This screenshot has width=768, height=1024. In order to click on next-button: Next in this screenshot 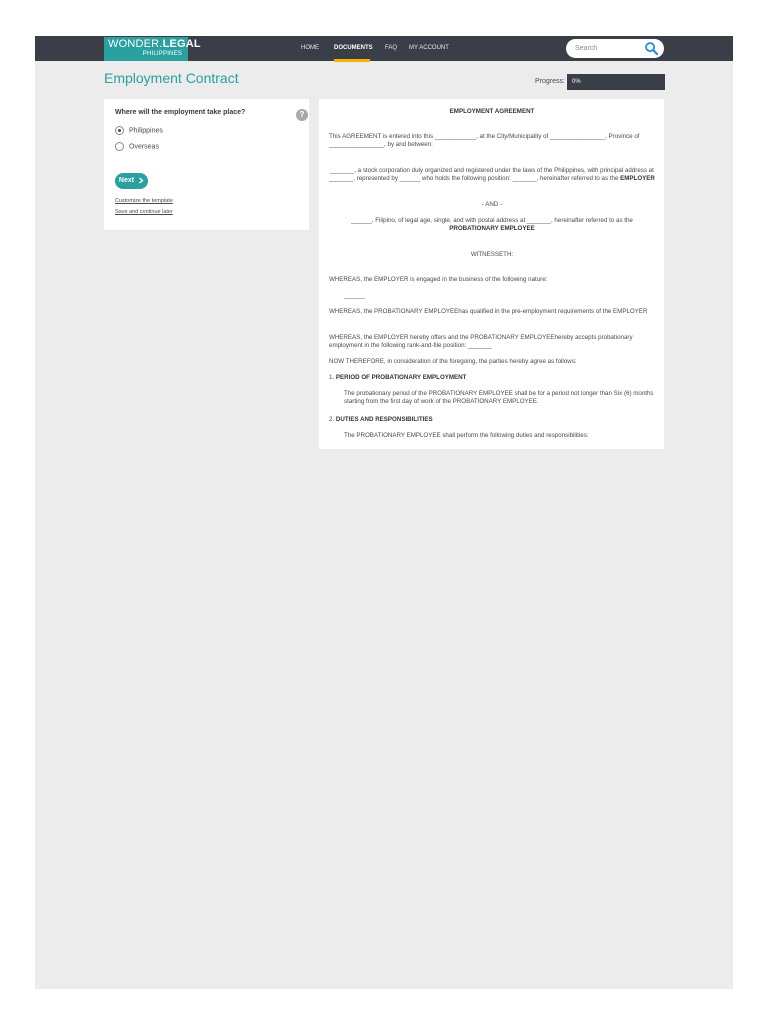, I will do `click(131, 181)`.